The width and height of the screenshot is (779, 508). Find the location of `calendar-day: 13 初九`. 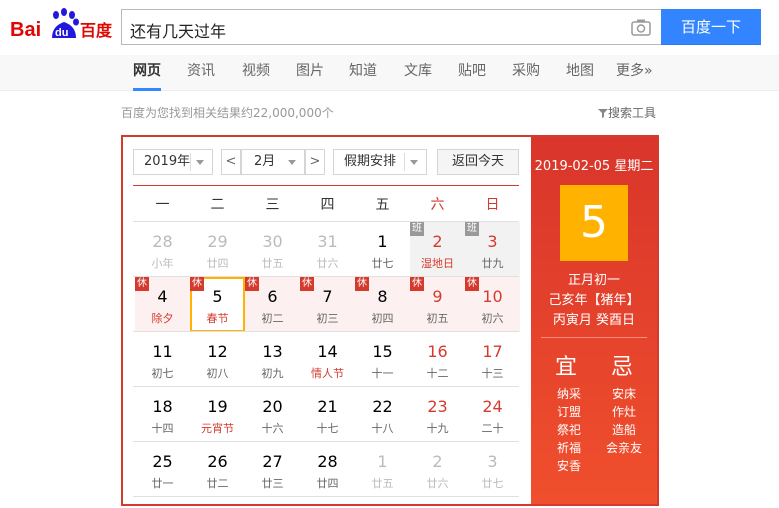

calendar-day: 13 初九 is located at coordinates (272, 359).